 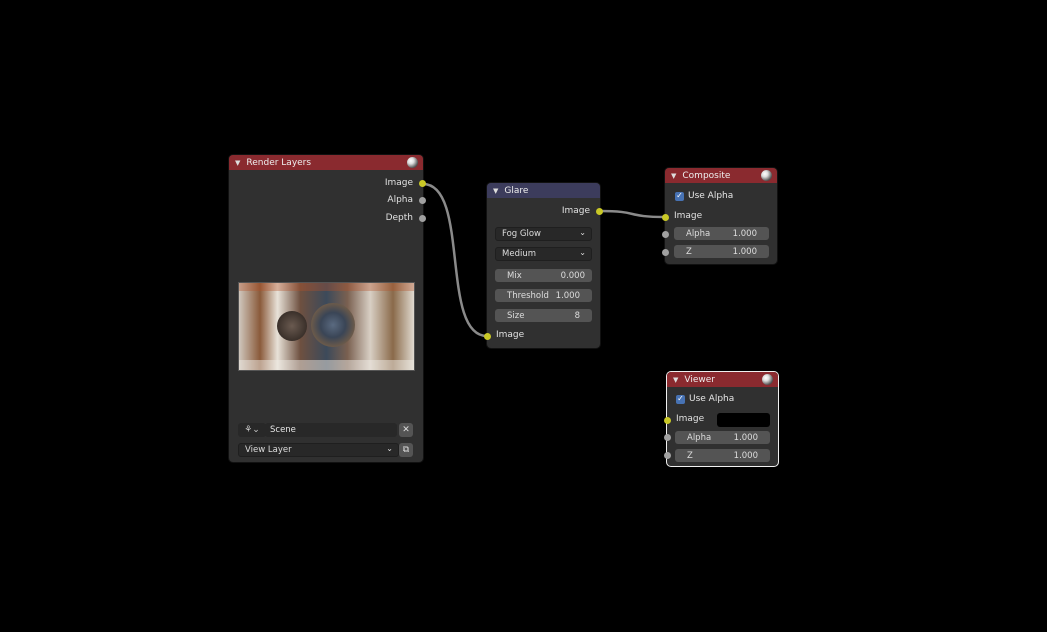 I want to click on node-title: Glare, so click(x=516, y=190).